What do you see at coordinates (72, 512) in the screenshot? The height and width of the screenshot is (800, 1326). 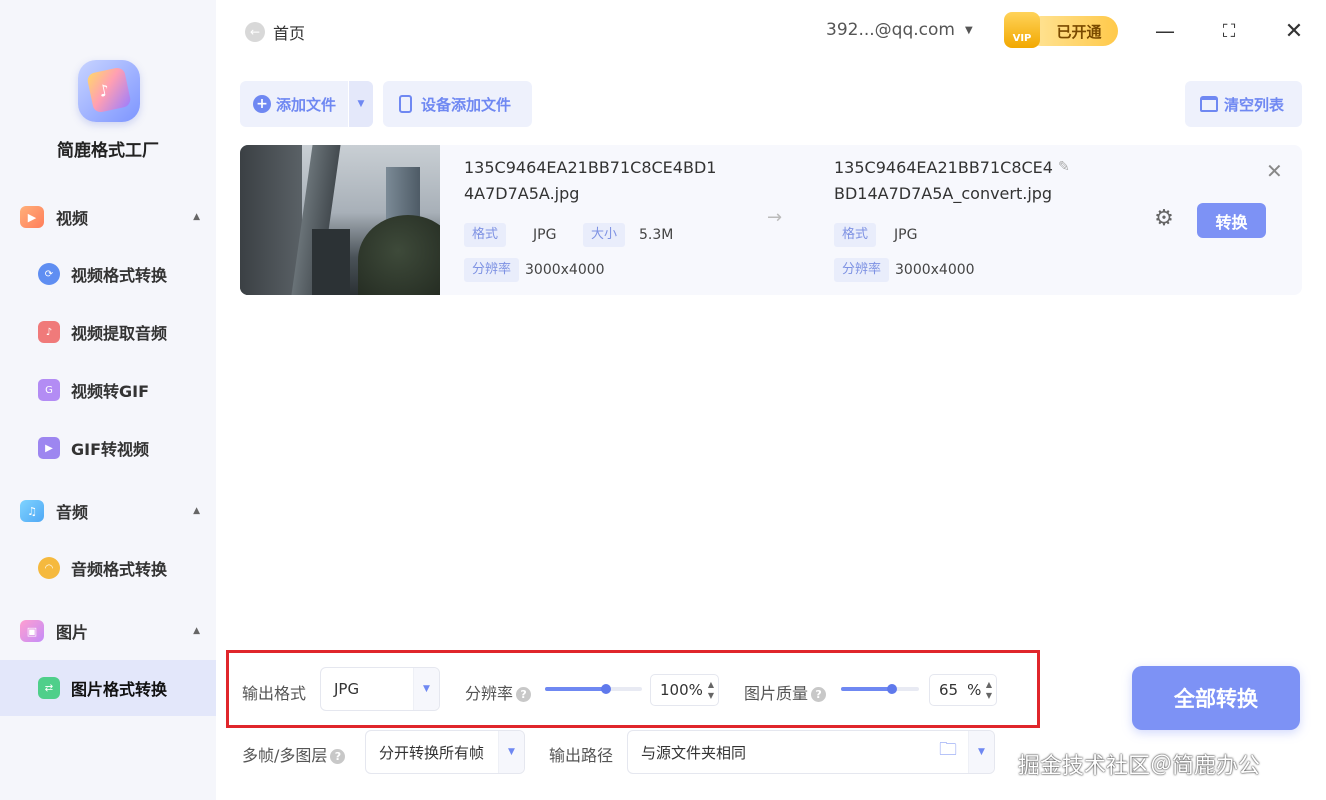 I see `sidebar-section-label: 音频` at bounding box center [72, 512].